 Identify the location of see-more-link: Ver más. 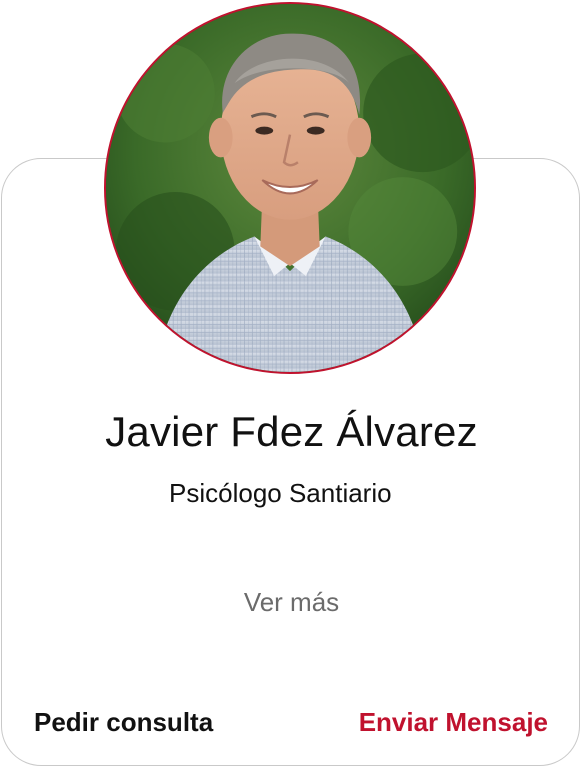
(291, 602).